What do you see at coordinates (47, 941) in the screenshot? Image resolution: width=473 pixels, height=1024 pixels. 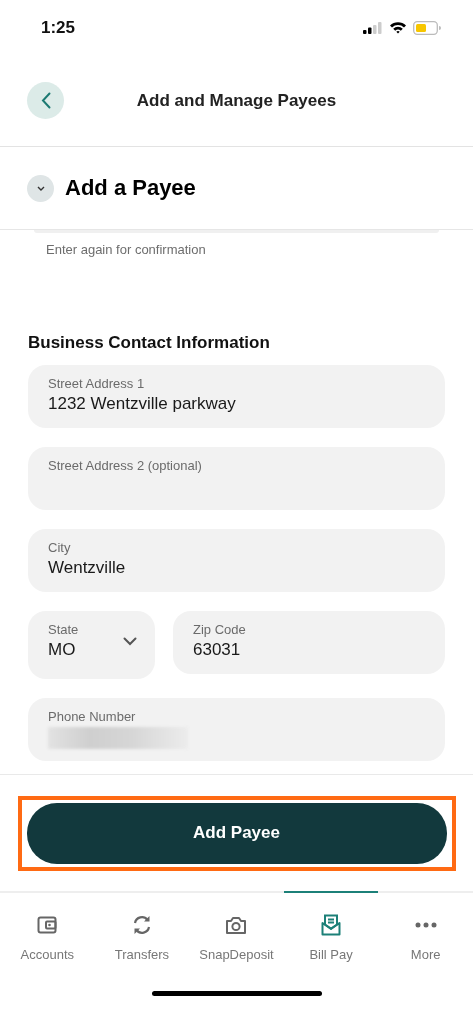 I see `tab-item: Accounts` at bounding box center [47, 941].